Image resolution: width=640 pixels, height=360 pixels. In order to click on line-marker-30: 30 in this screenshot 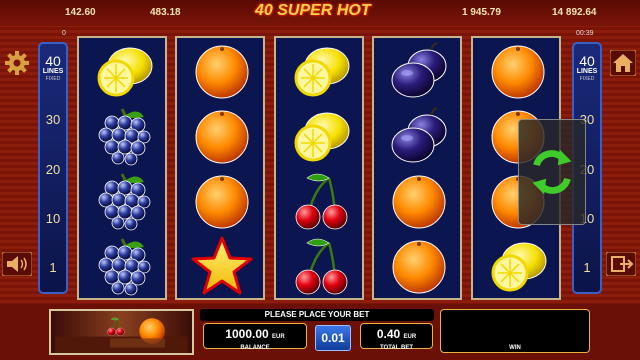, I will do `click(53, 119)`.